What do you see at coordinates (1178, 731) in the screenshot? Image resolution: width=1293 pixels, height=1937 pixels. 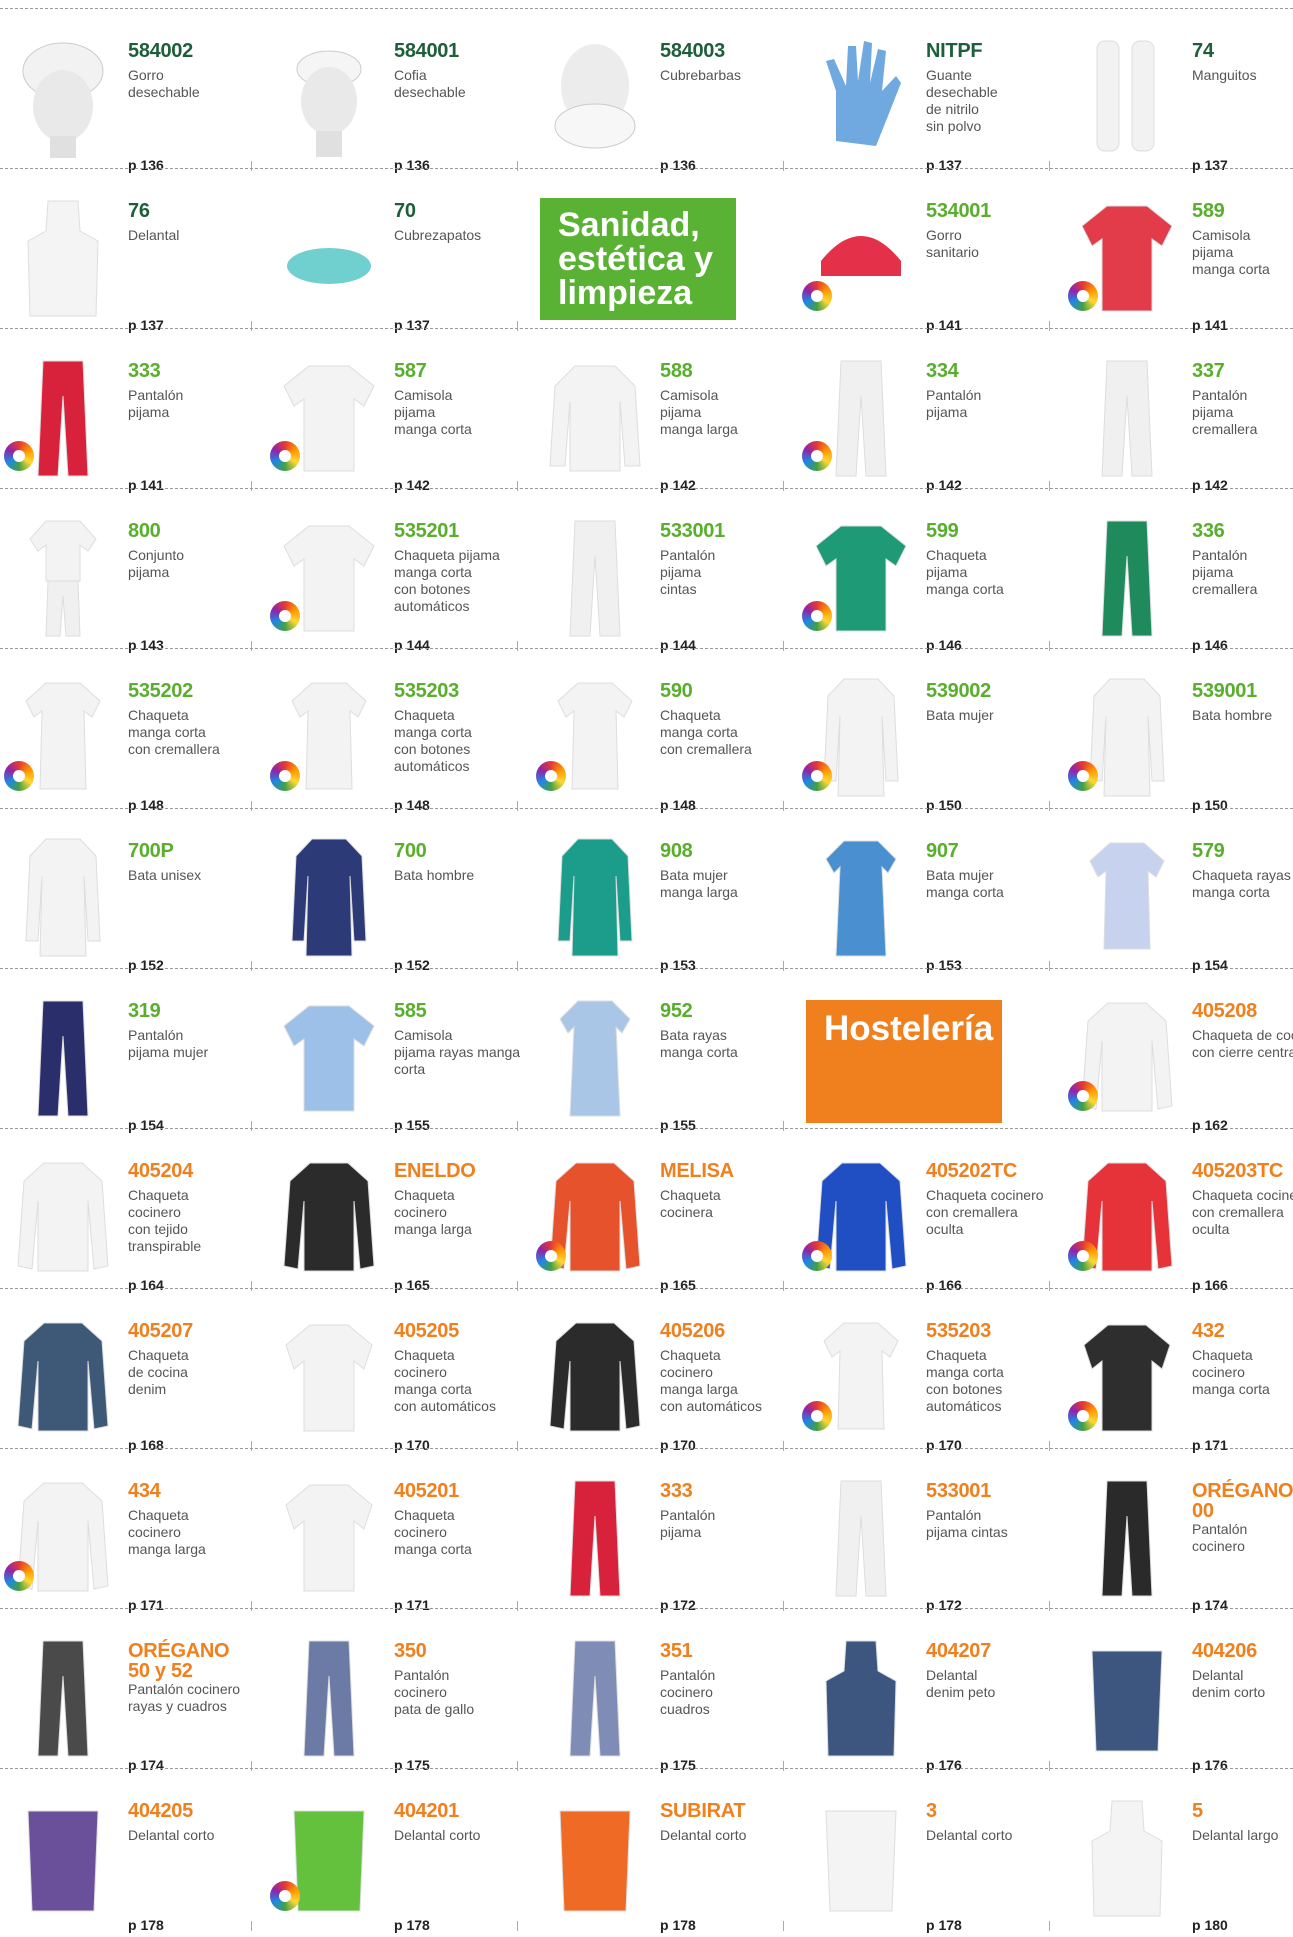 I see `product-card: 539001 Bata hombre p 150` at bounding box center [1178, 731].